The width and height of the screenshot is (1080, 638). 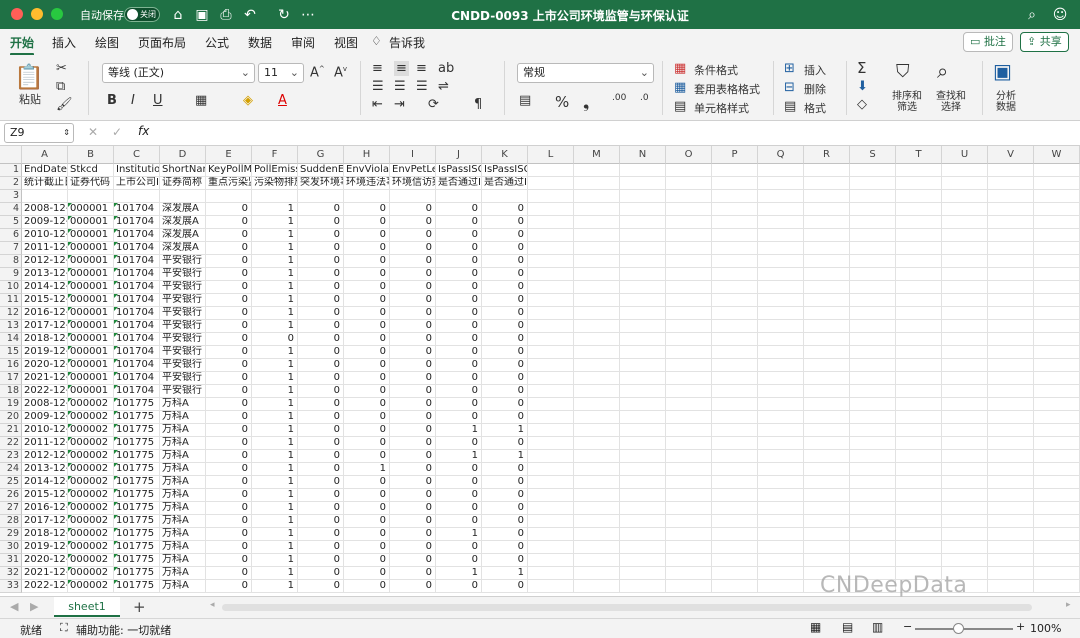 What do you see at coordinates (815, 627) in the screenshot?
I see `normal-view-icon: ▦` at bounding box center [815, 627].